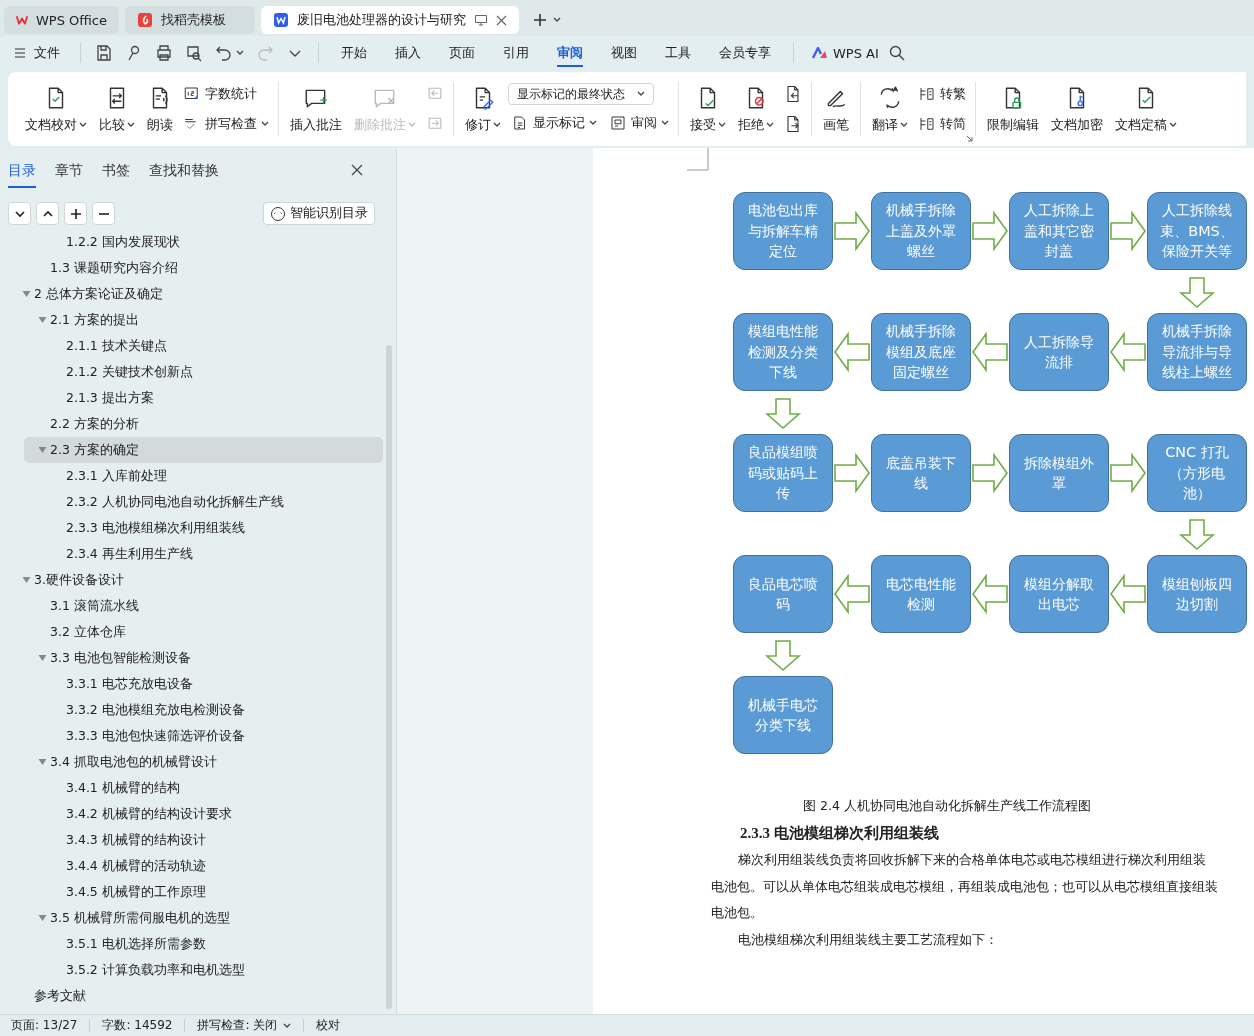 This screenshot has height=1036, width=1254. Describe the element at coordinates (204, 554) in the screenshot. I see `toc-item: 2.3.4 再生利用生产线` at that location.